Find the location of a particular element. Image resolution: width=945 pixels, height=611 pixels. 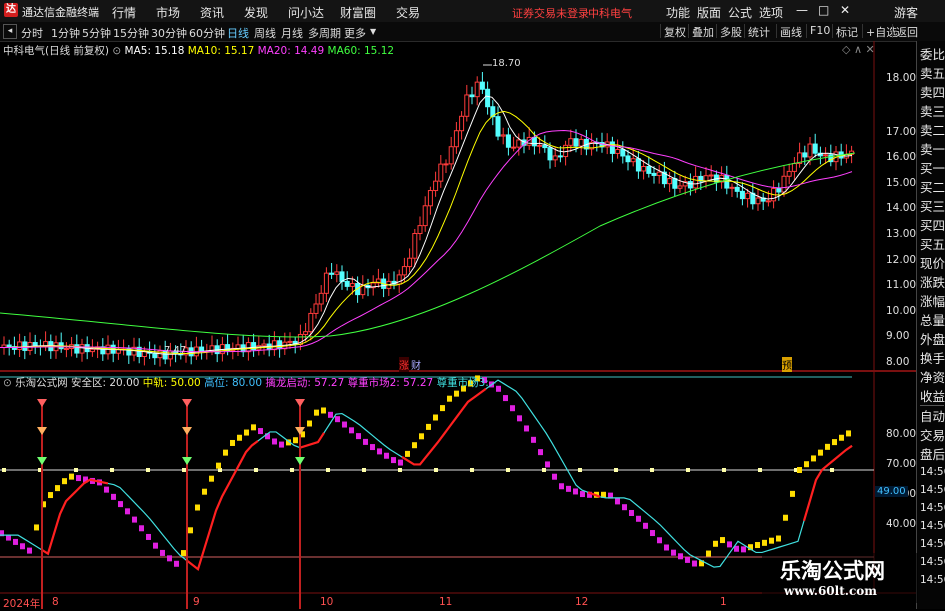

period-multi: 多周期 is located at coordinates (324, 33).